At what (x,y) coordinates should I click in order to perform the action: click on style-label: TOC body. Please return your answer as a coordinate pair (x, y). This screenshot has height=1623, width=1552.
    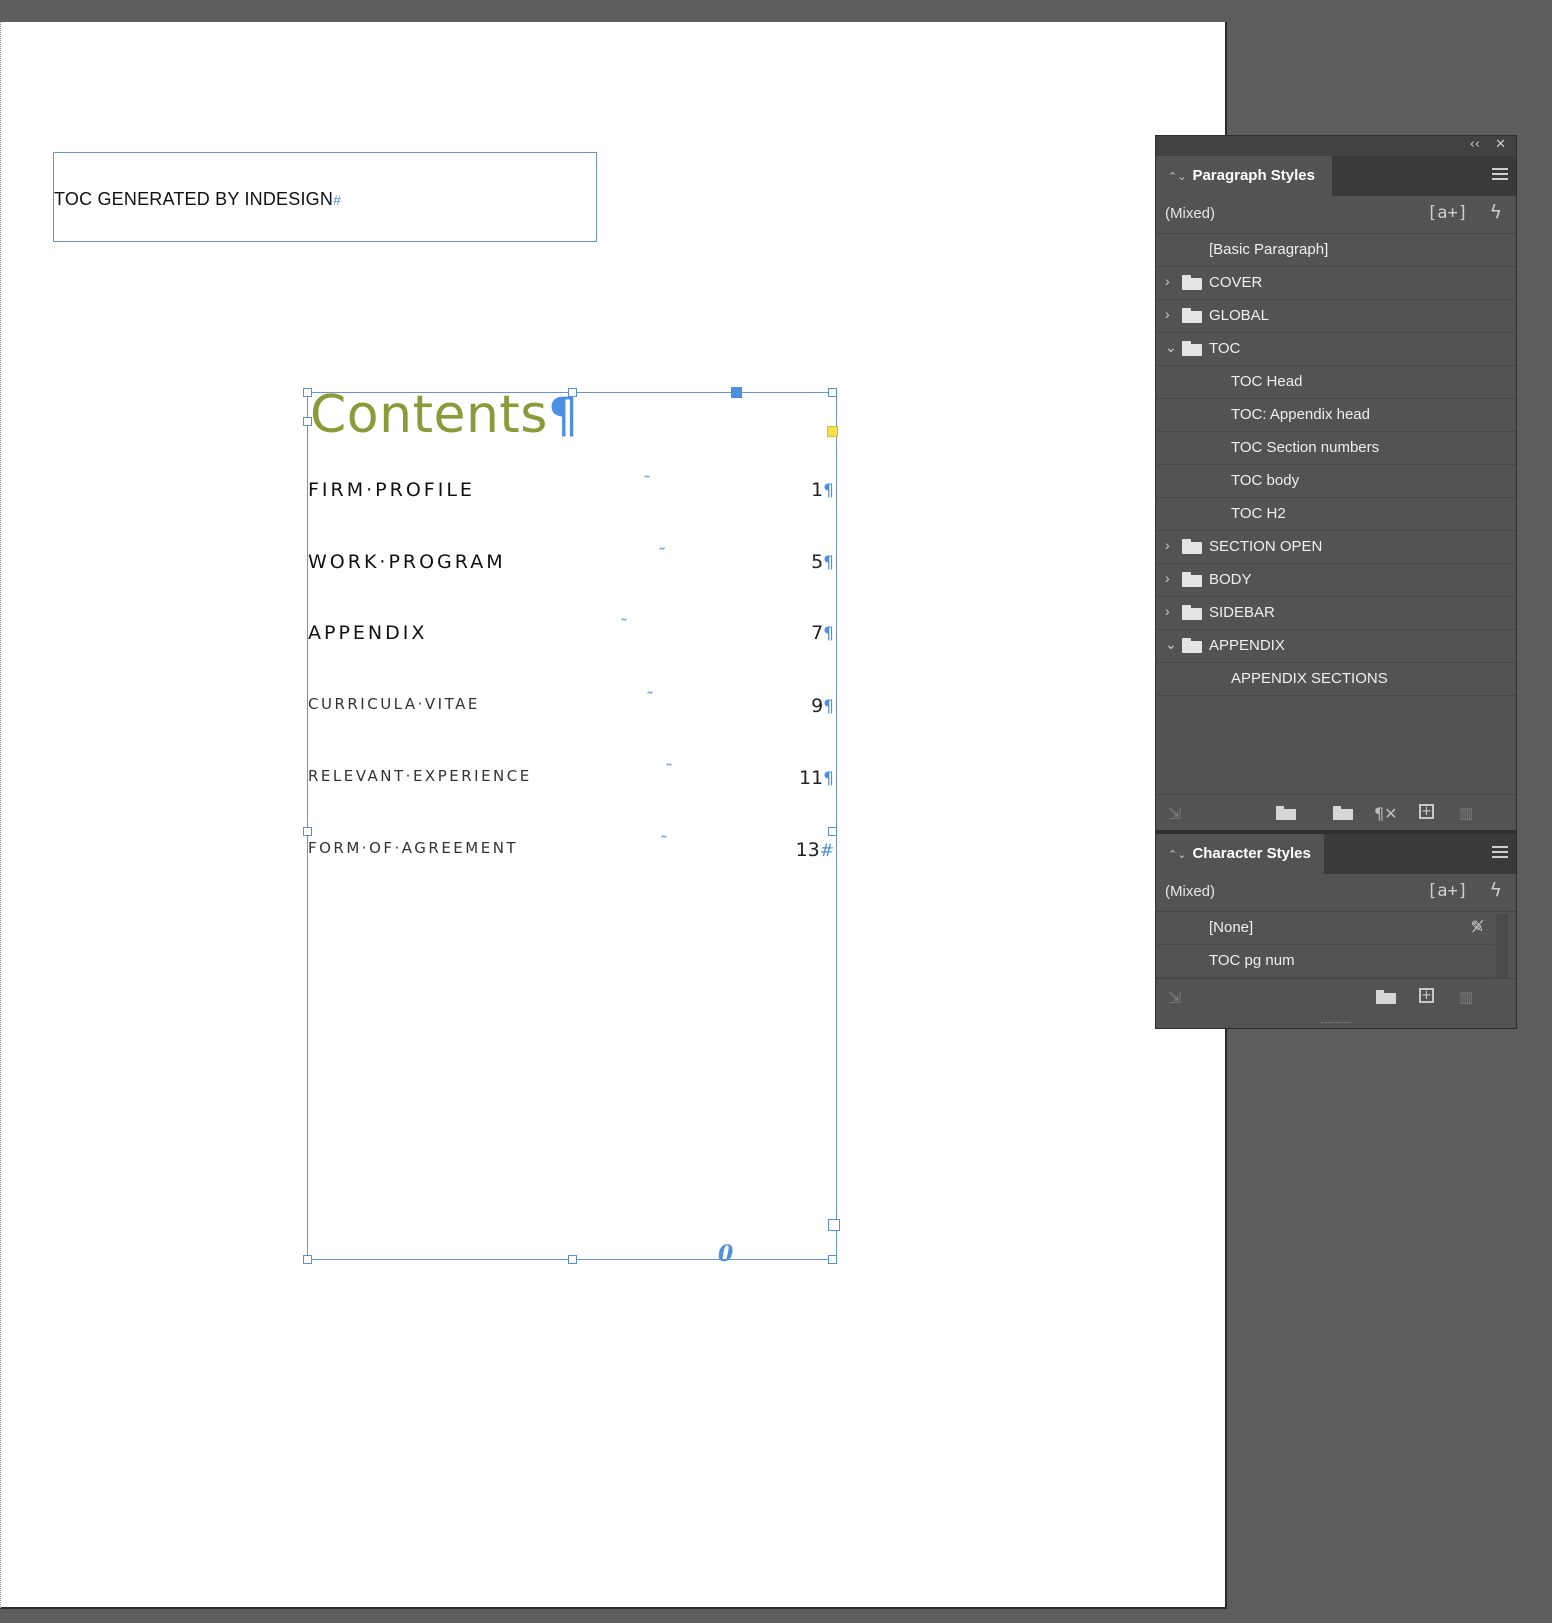
    Looking at the image, I should click on (1265, 480).